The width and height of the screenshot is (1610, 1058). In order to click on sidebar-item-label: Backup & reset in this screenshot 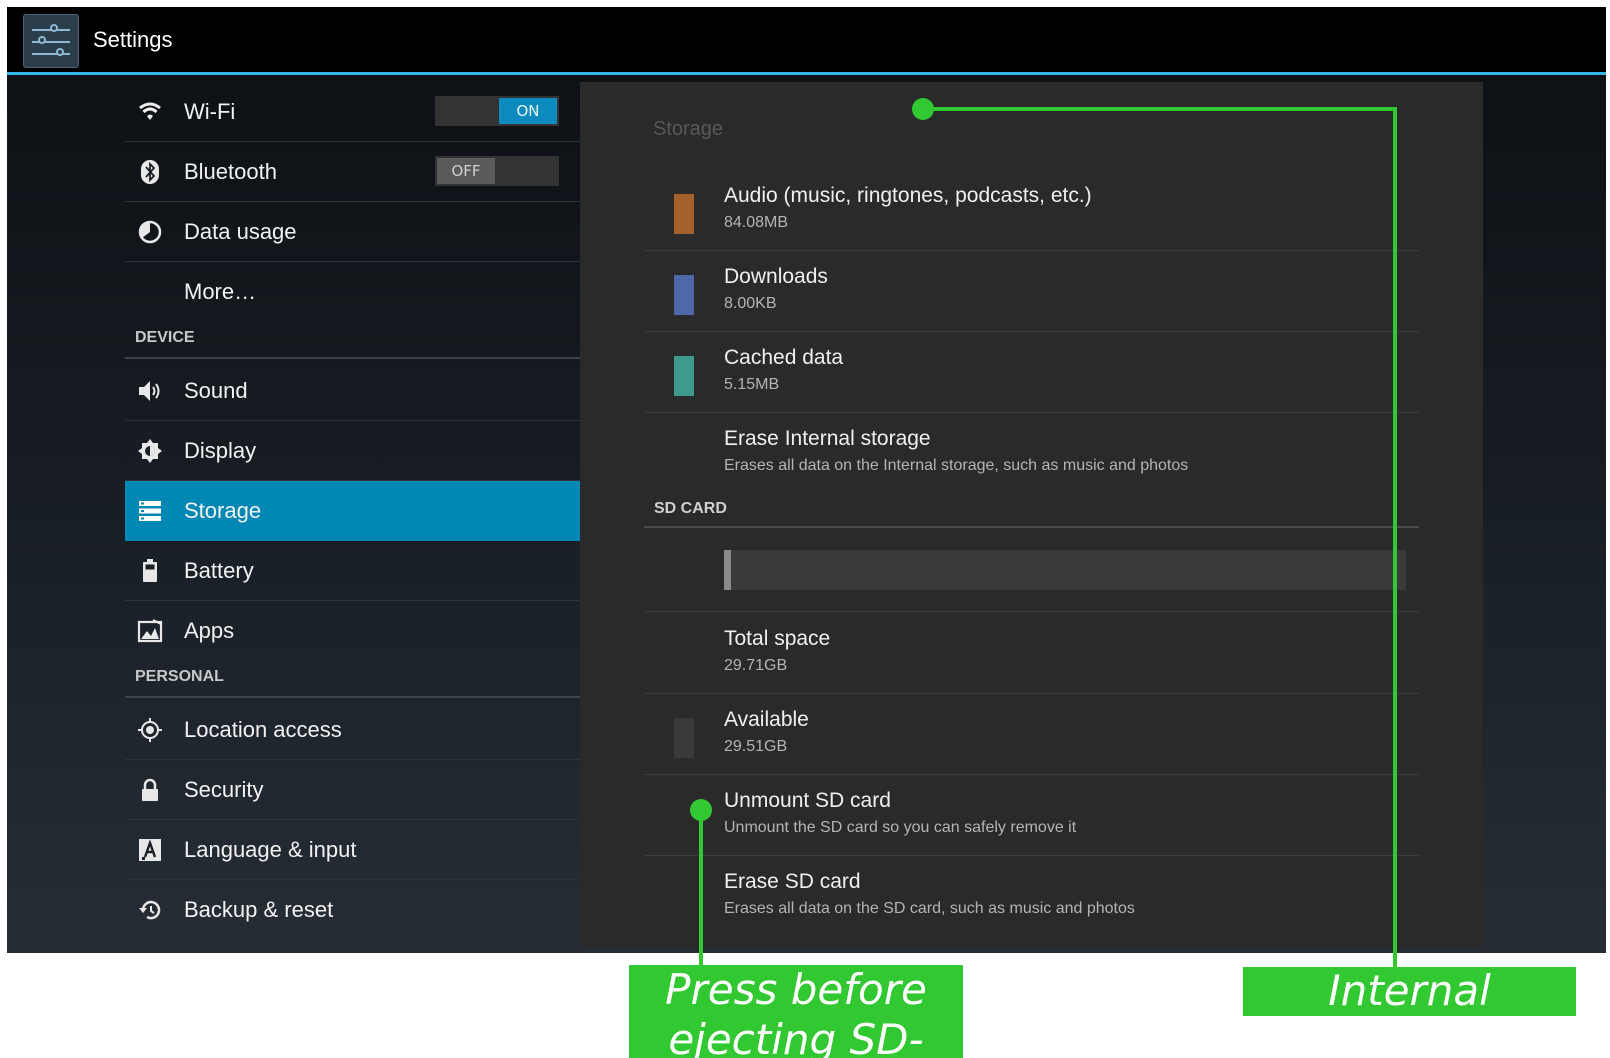, I will do `click(259, 909)`.